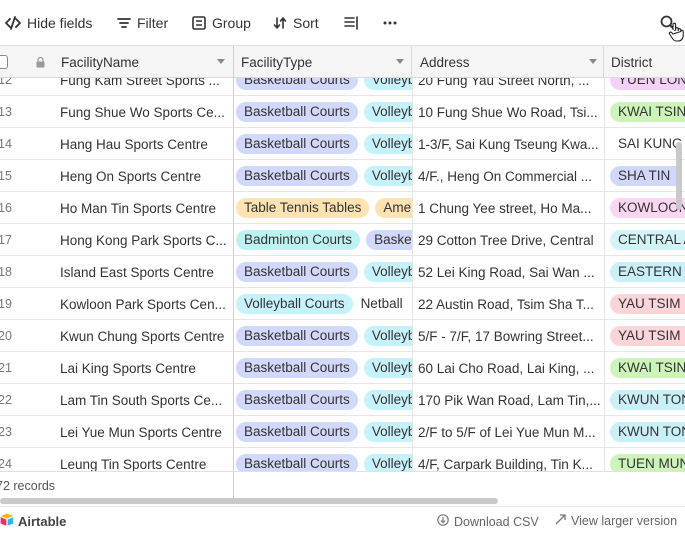 The width and height of the screenshot is (685, 534). I want to click on facility-type-cell: Volleyball Courts Netball, so click(324, 304).